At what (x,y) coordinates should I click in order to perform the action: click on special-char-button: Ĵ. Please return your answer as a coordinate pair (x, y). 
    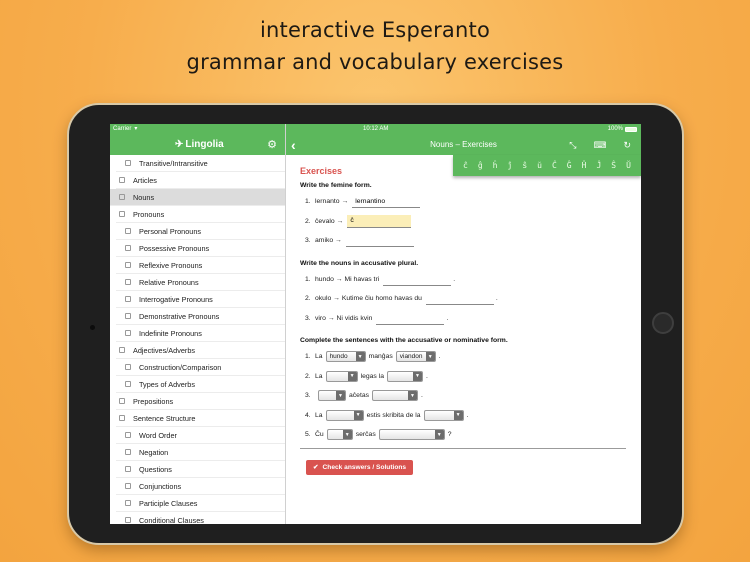
    Looking at the image, I should click on (598, 165).